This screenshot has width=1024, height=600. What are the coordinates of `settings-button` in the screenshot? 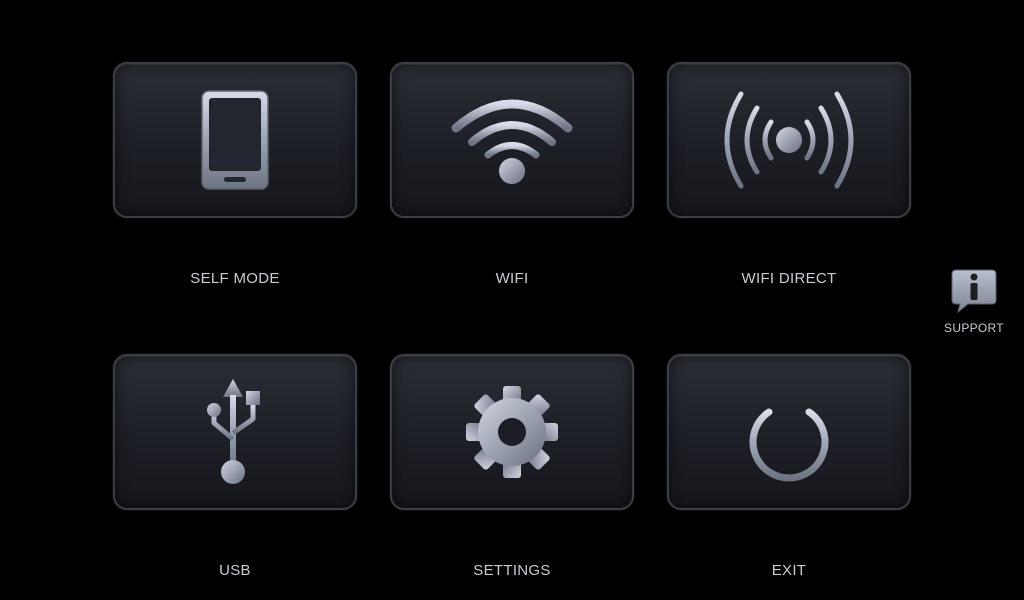 It's located at (512, 432).